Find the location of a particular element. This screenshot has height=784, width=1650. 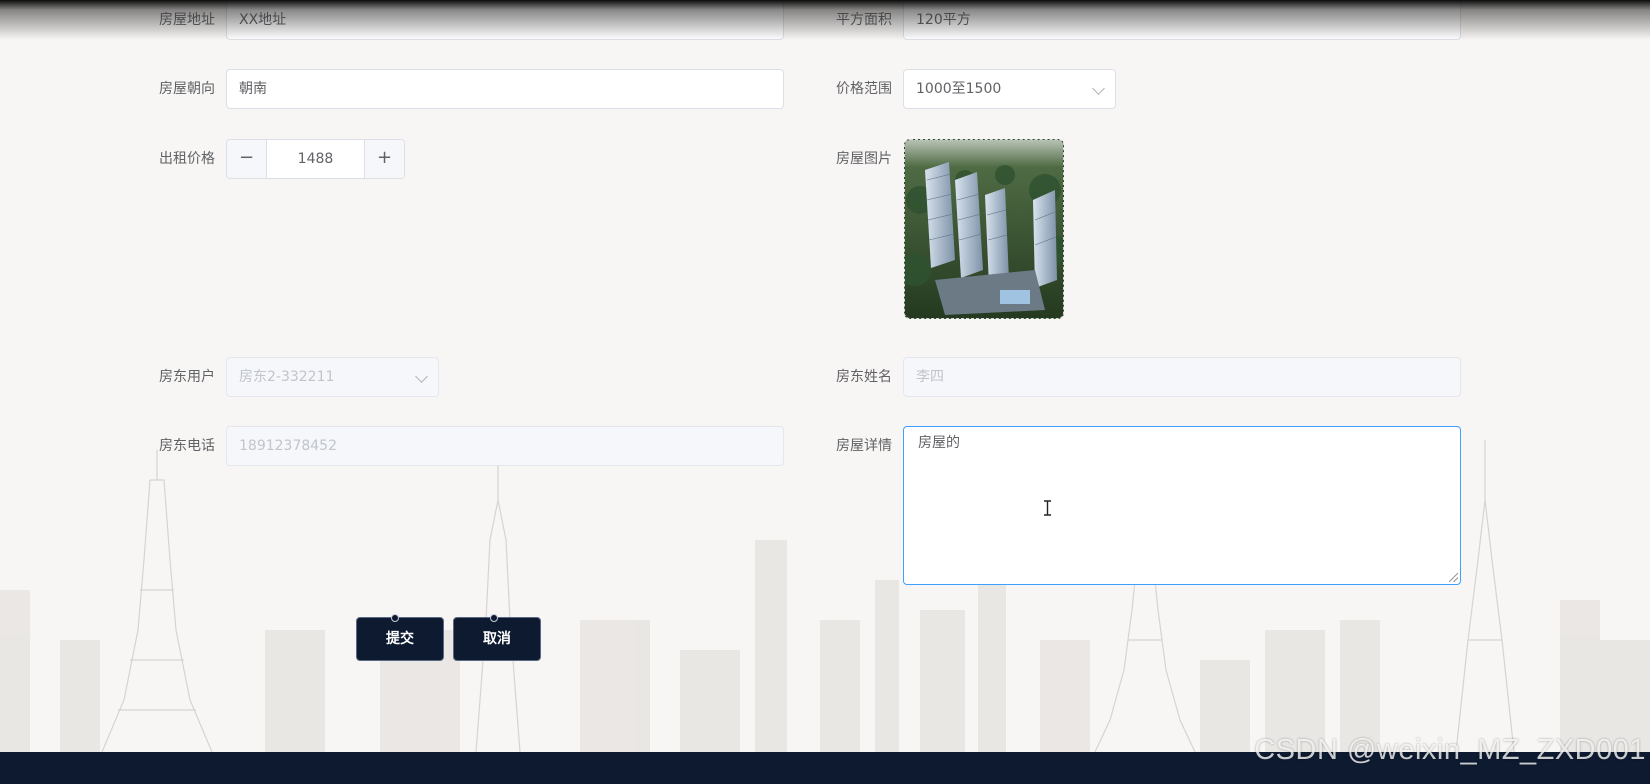

submit-button: 提交 is located at coordinates (400, 637).